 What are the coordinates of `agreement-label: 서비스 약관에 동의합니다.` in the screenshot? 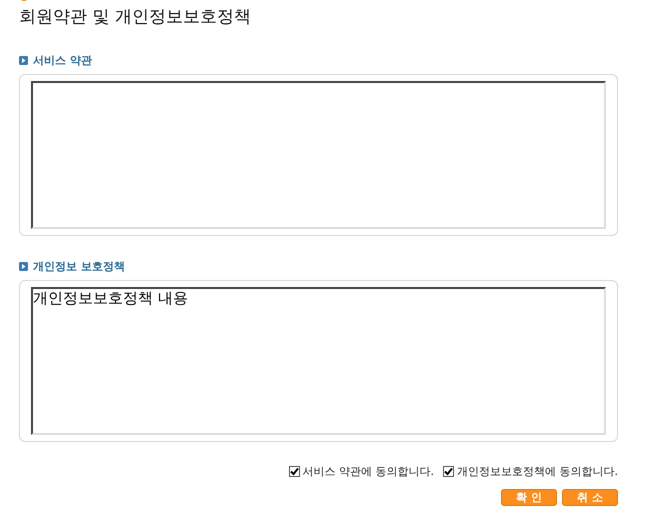 It's located at (368, 471).